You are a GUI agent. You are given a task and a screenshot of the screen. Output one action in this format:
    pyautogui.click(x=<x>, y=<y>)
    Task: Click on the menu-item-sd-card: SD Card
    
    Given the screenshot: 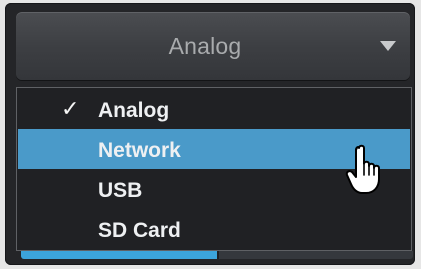 What is the action you would take?
    pyautogui.click(x=214, y=229)
    